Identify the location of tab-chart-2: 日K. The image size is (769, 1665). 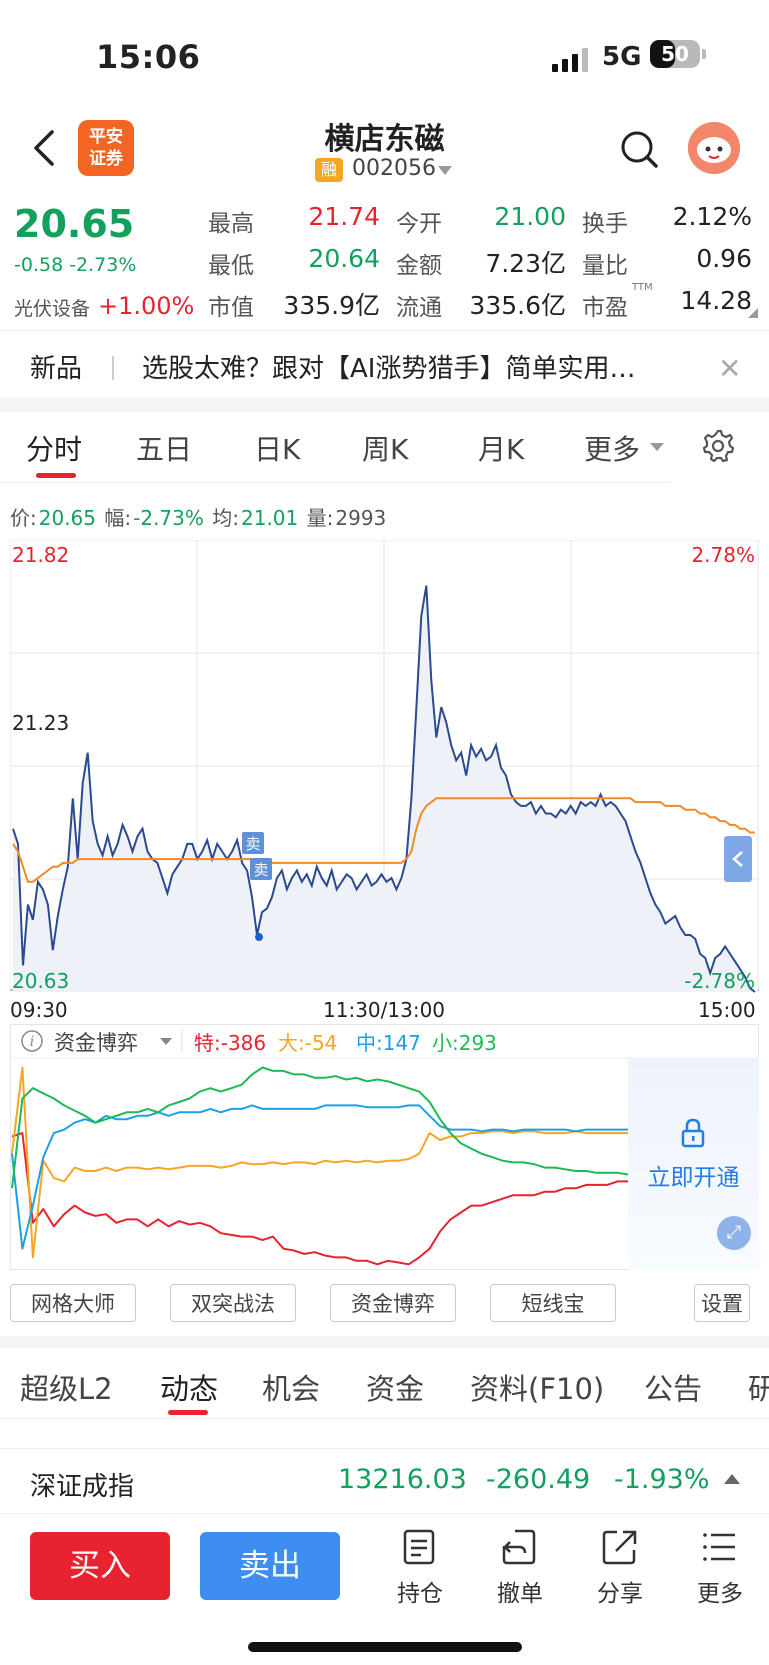
(277, 448).